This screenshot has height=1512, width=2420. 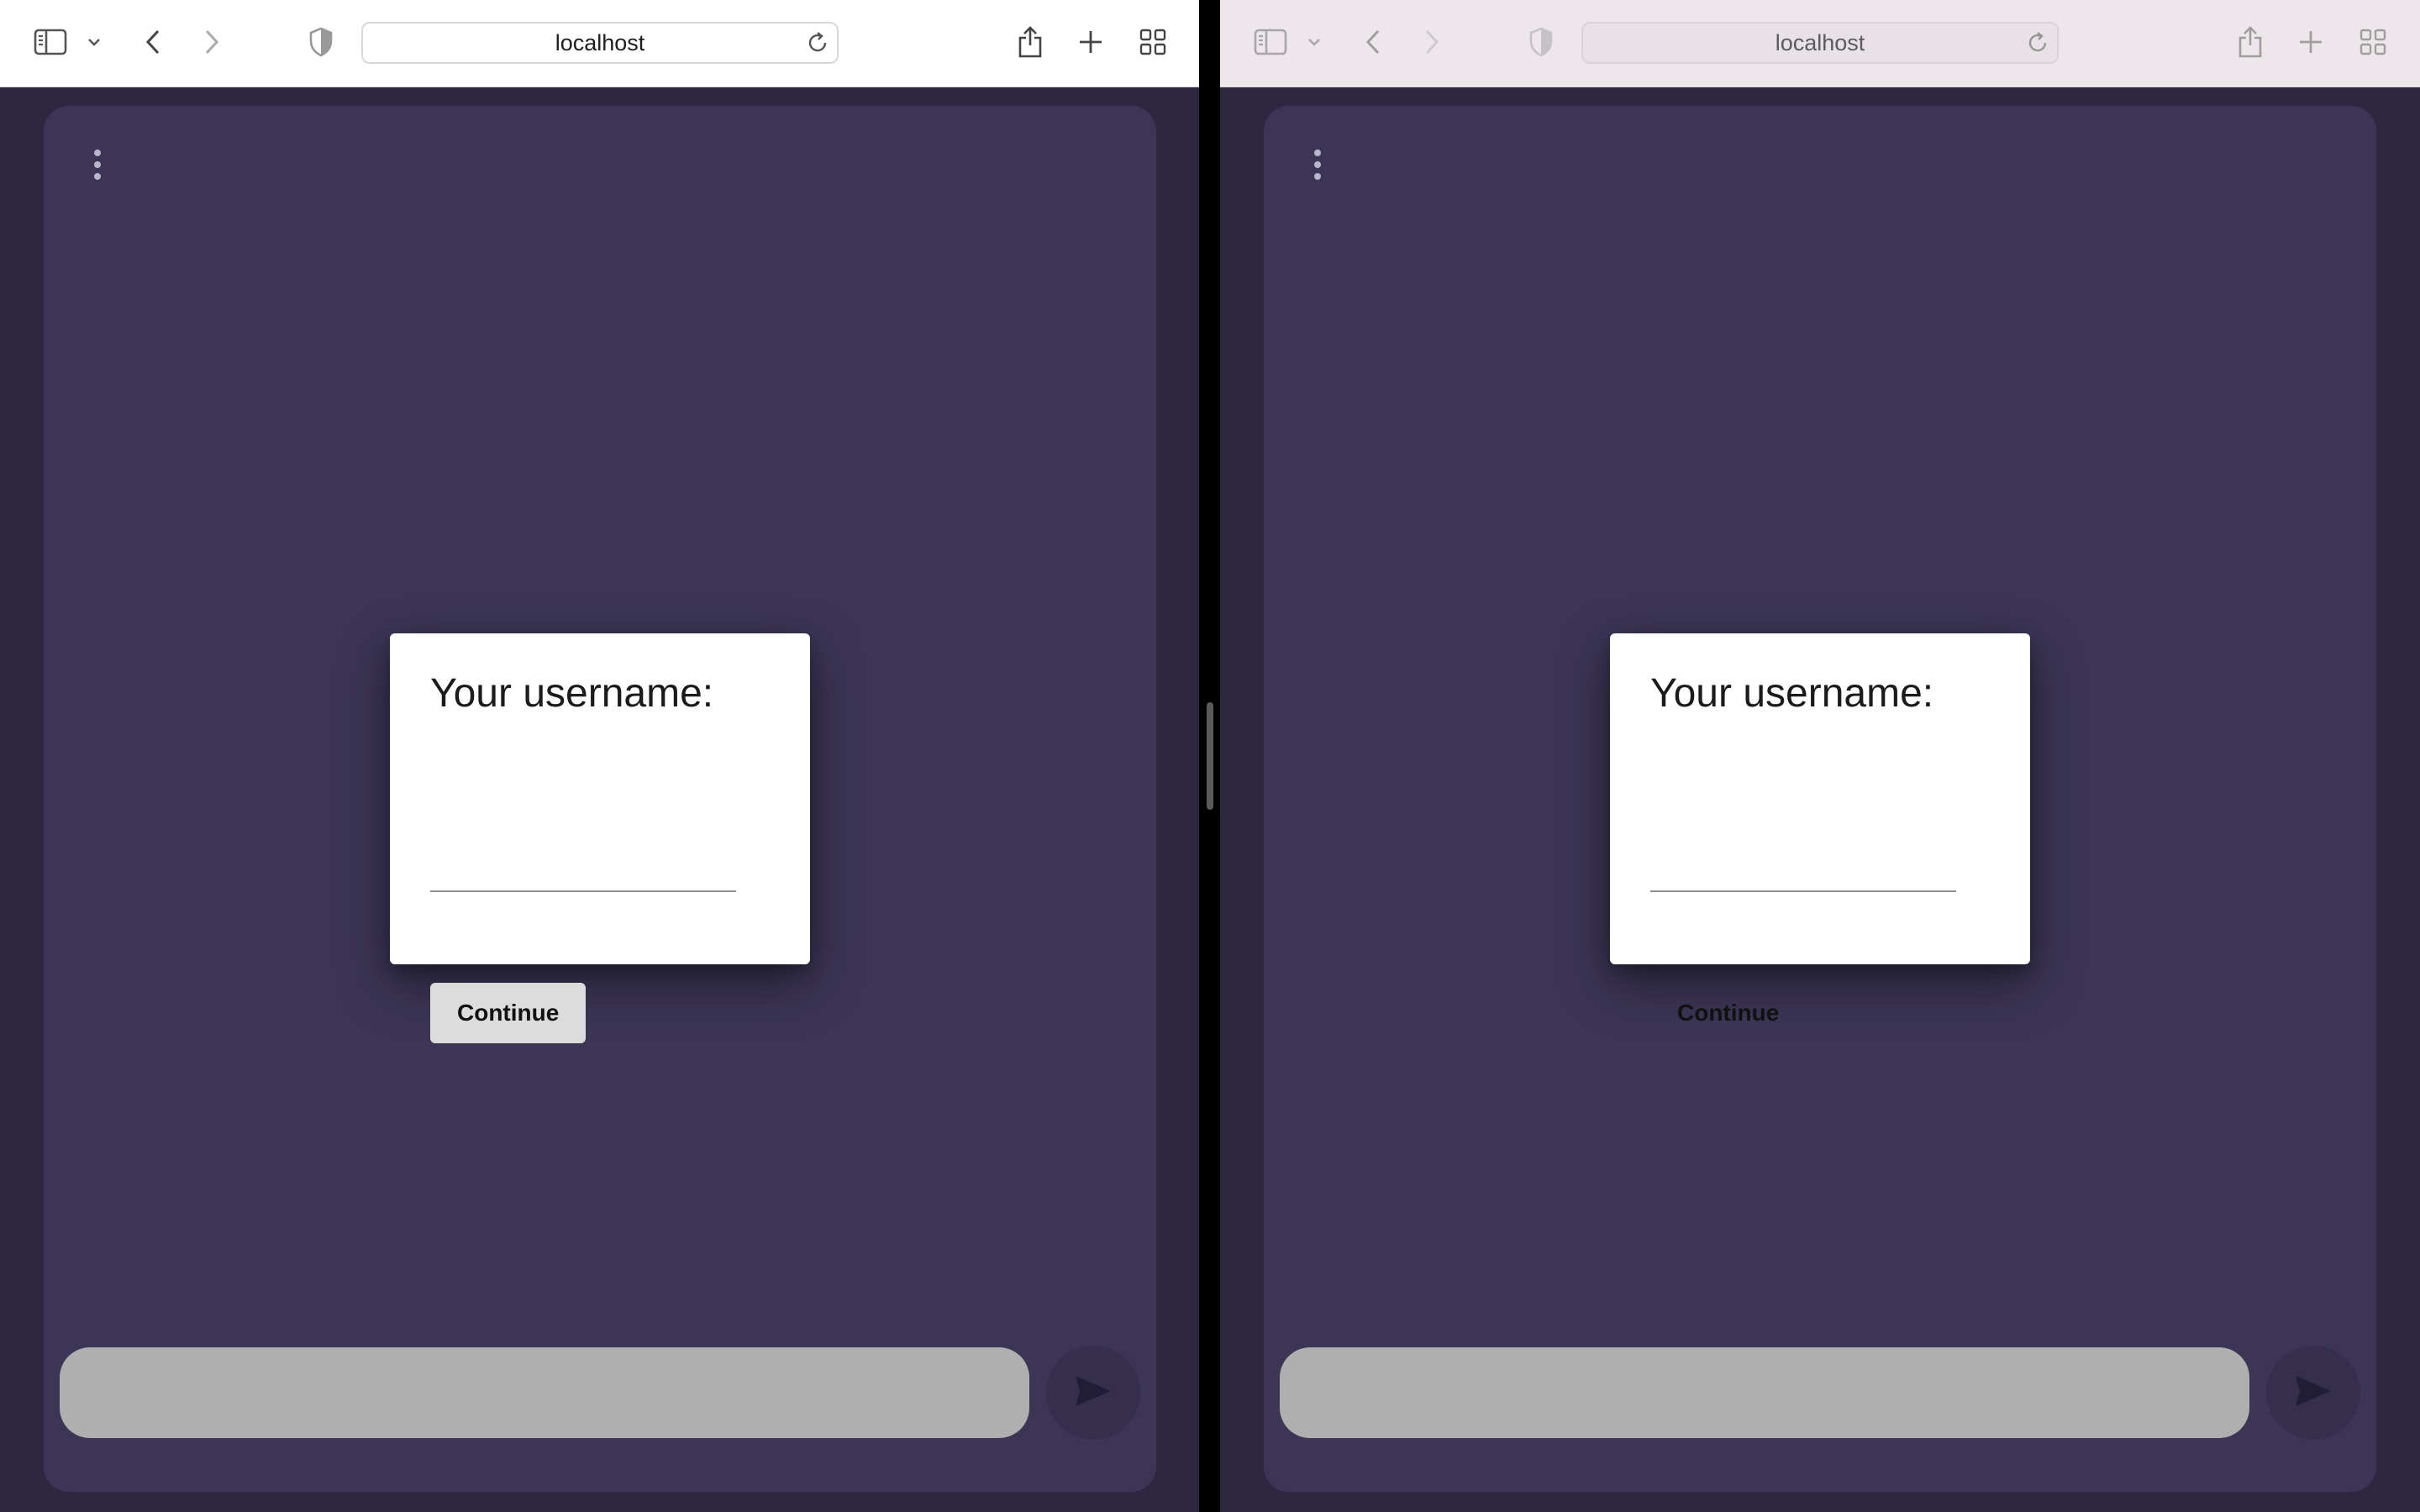 I want to click on split-view-handle, so click(x=1210, y=756).